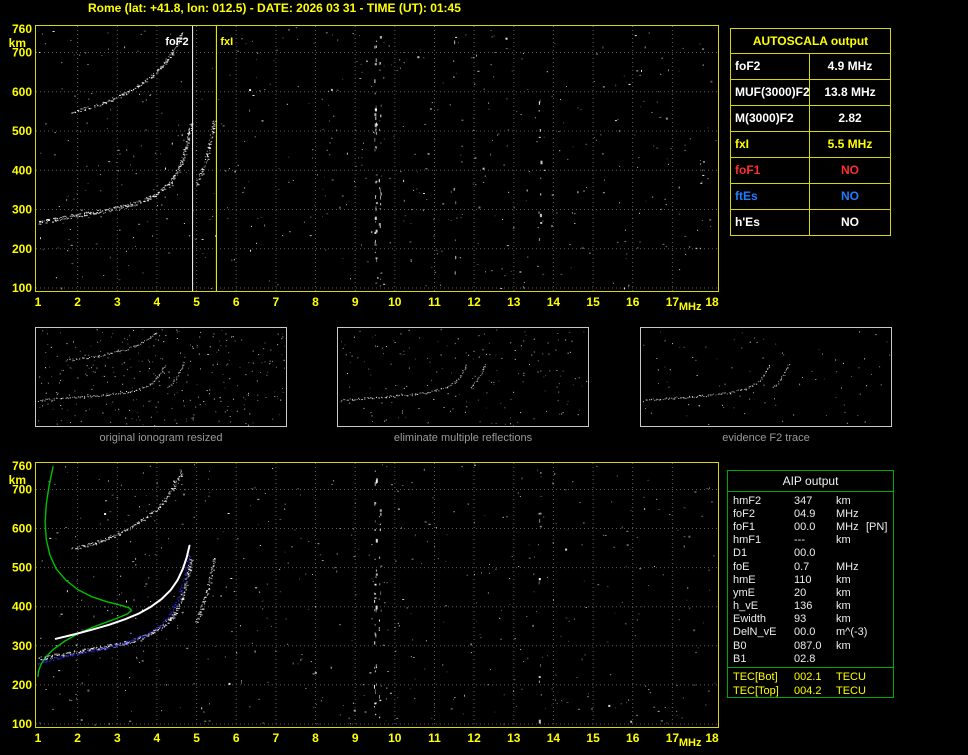  I want to click on aip-row-hmF2: hmF2 347 km, so click(810, 500).